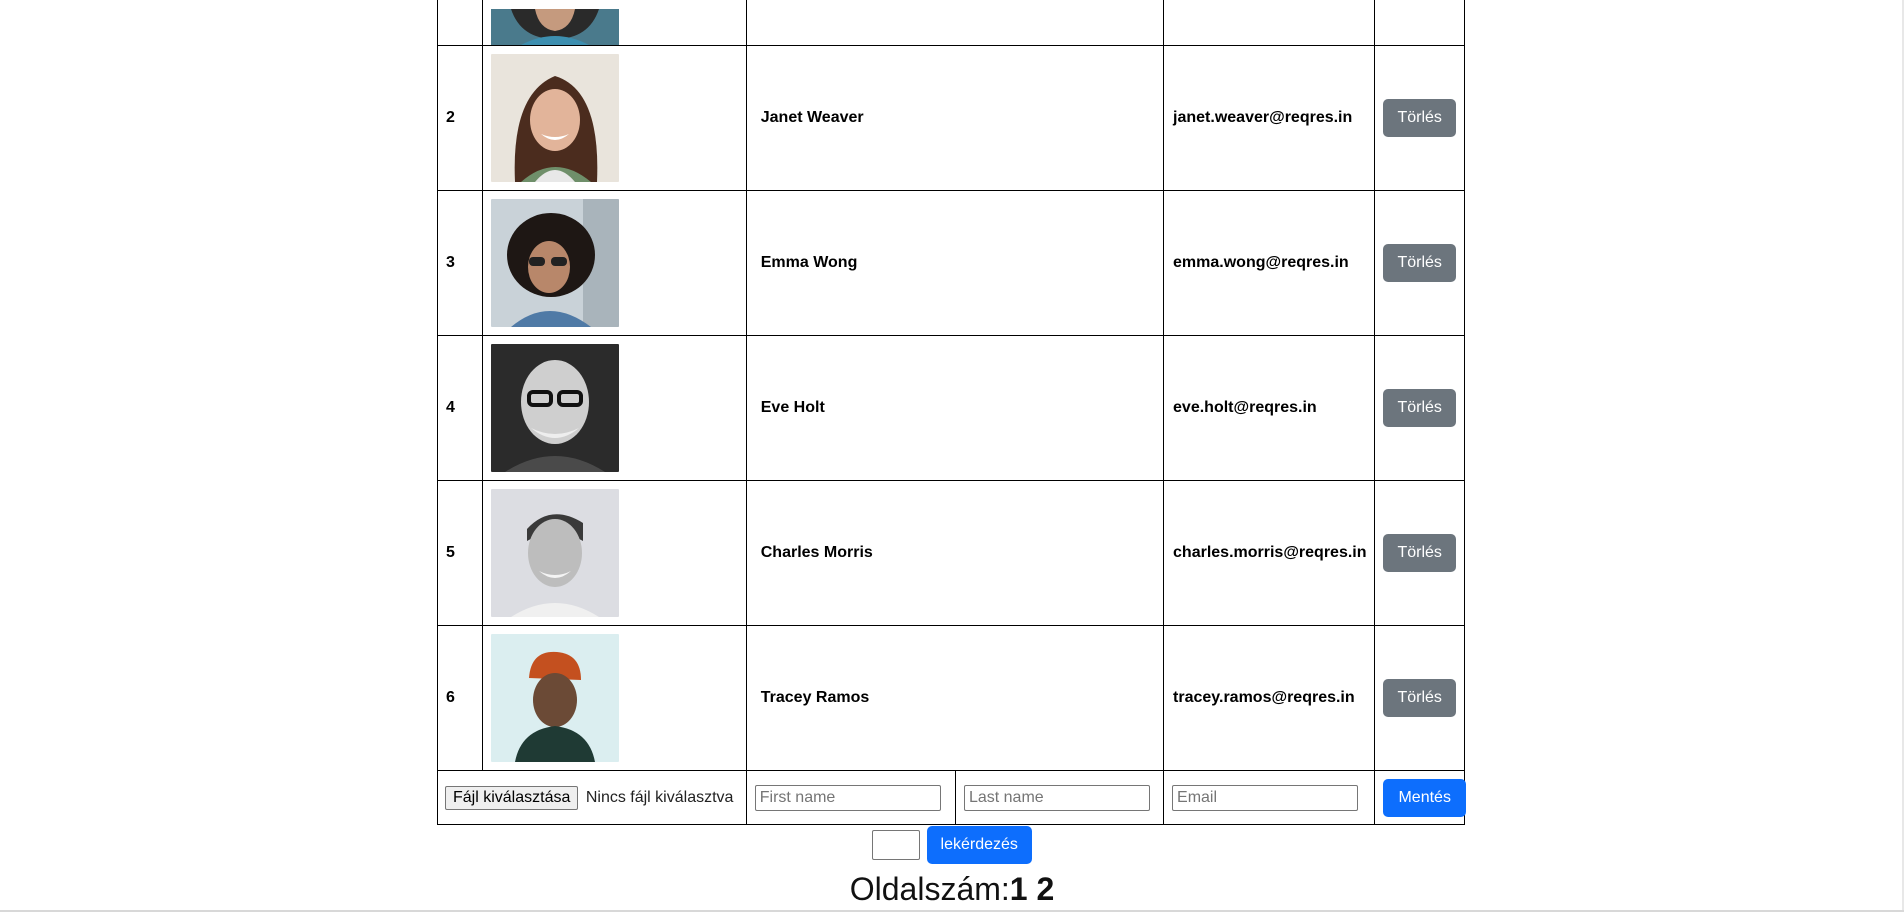  What do you see at coordinates (896, 845) in the screenshot?
I see `page-number-input` at bounding box center [896, 845].